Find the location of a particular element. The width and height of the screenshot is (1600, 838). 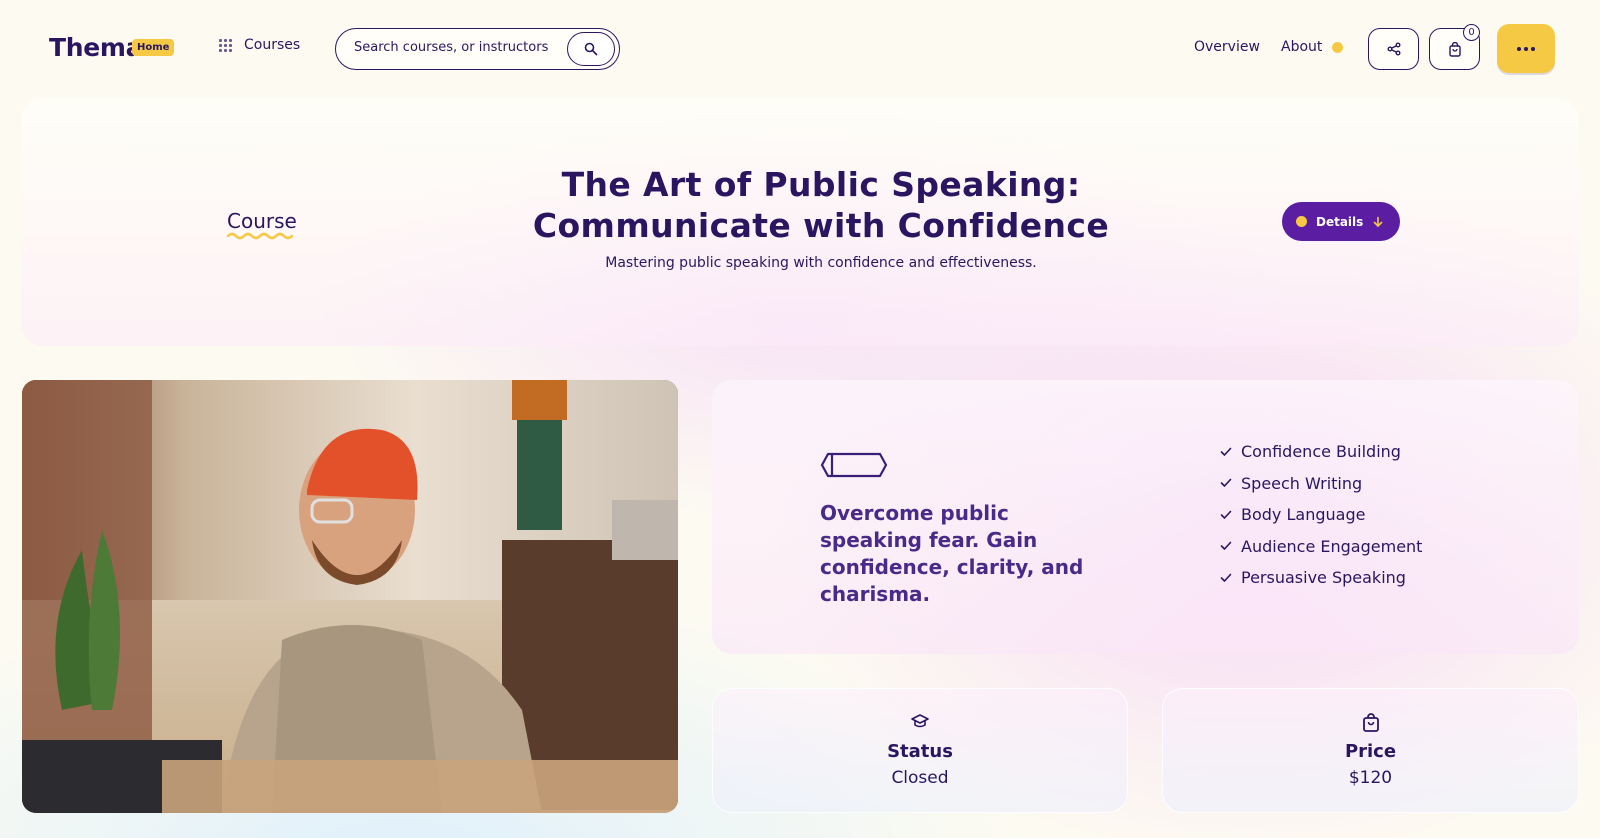

about-indicator-dot is located at coordinates (1338, 47).